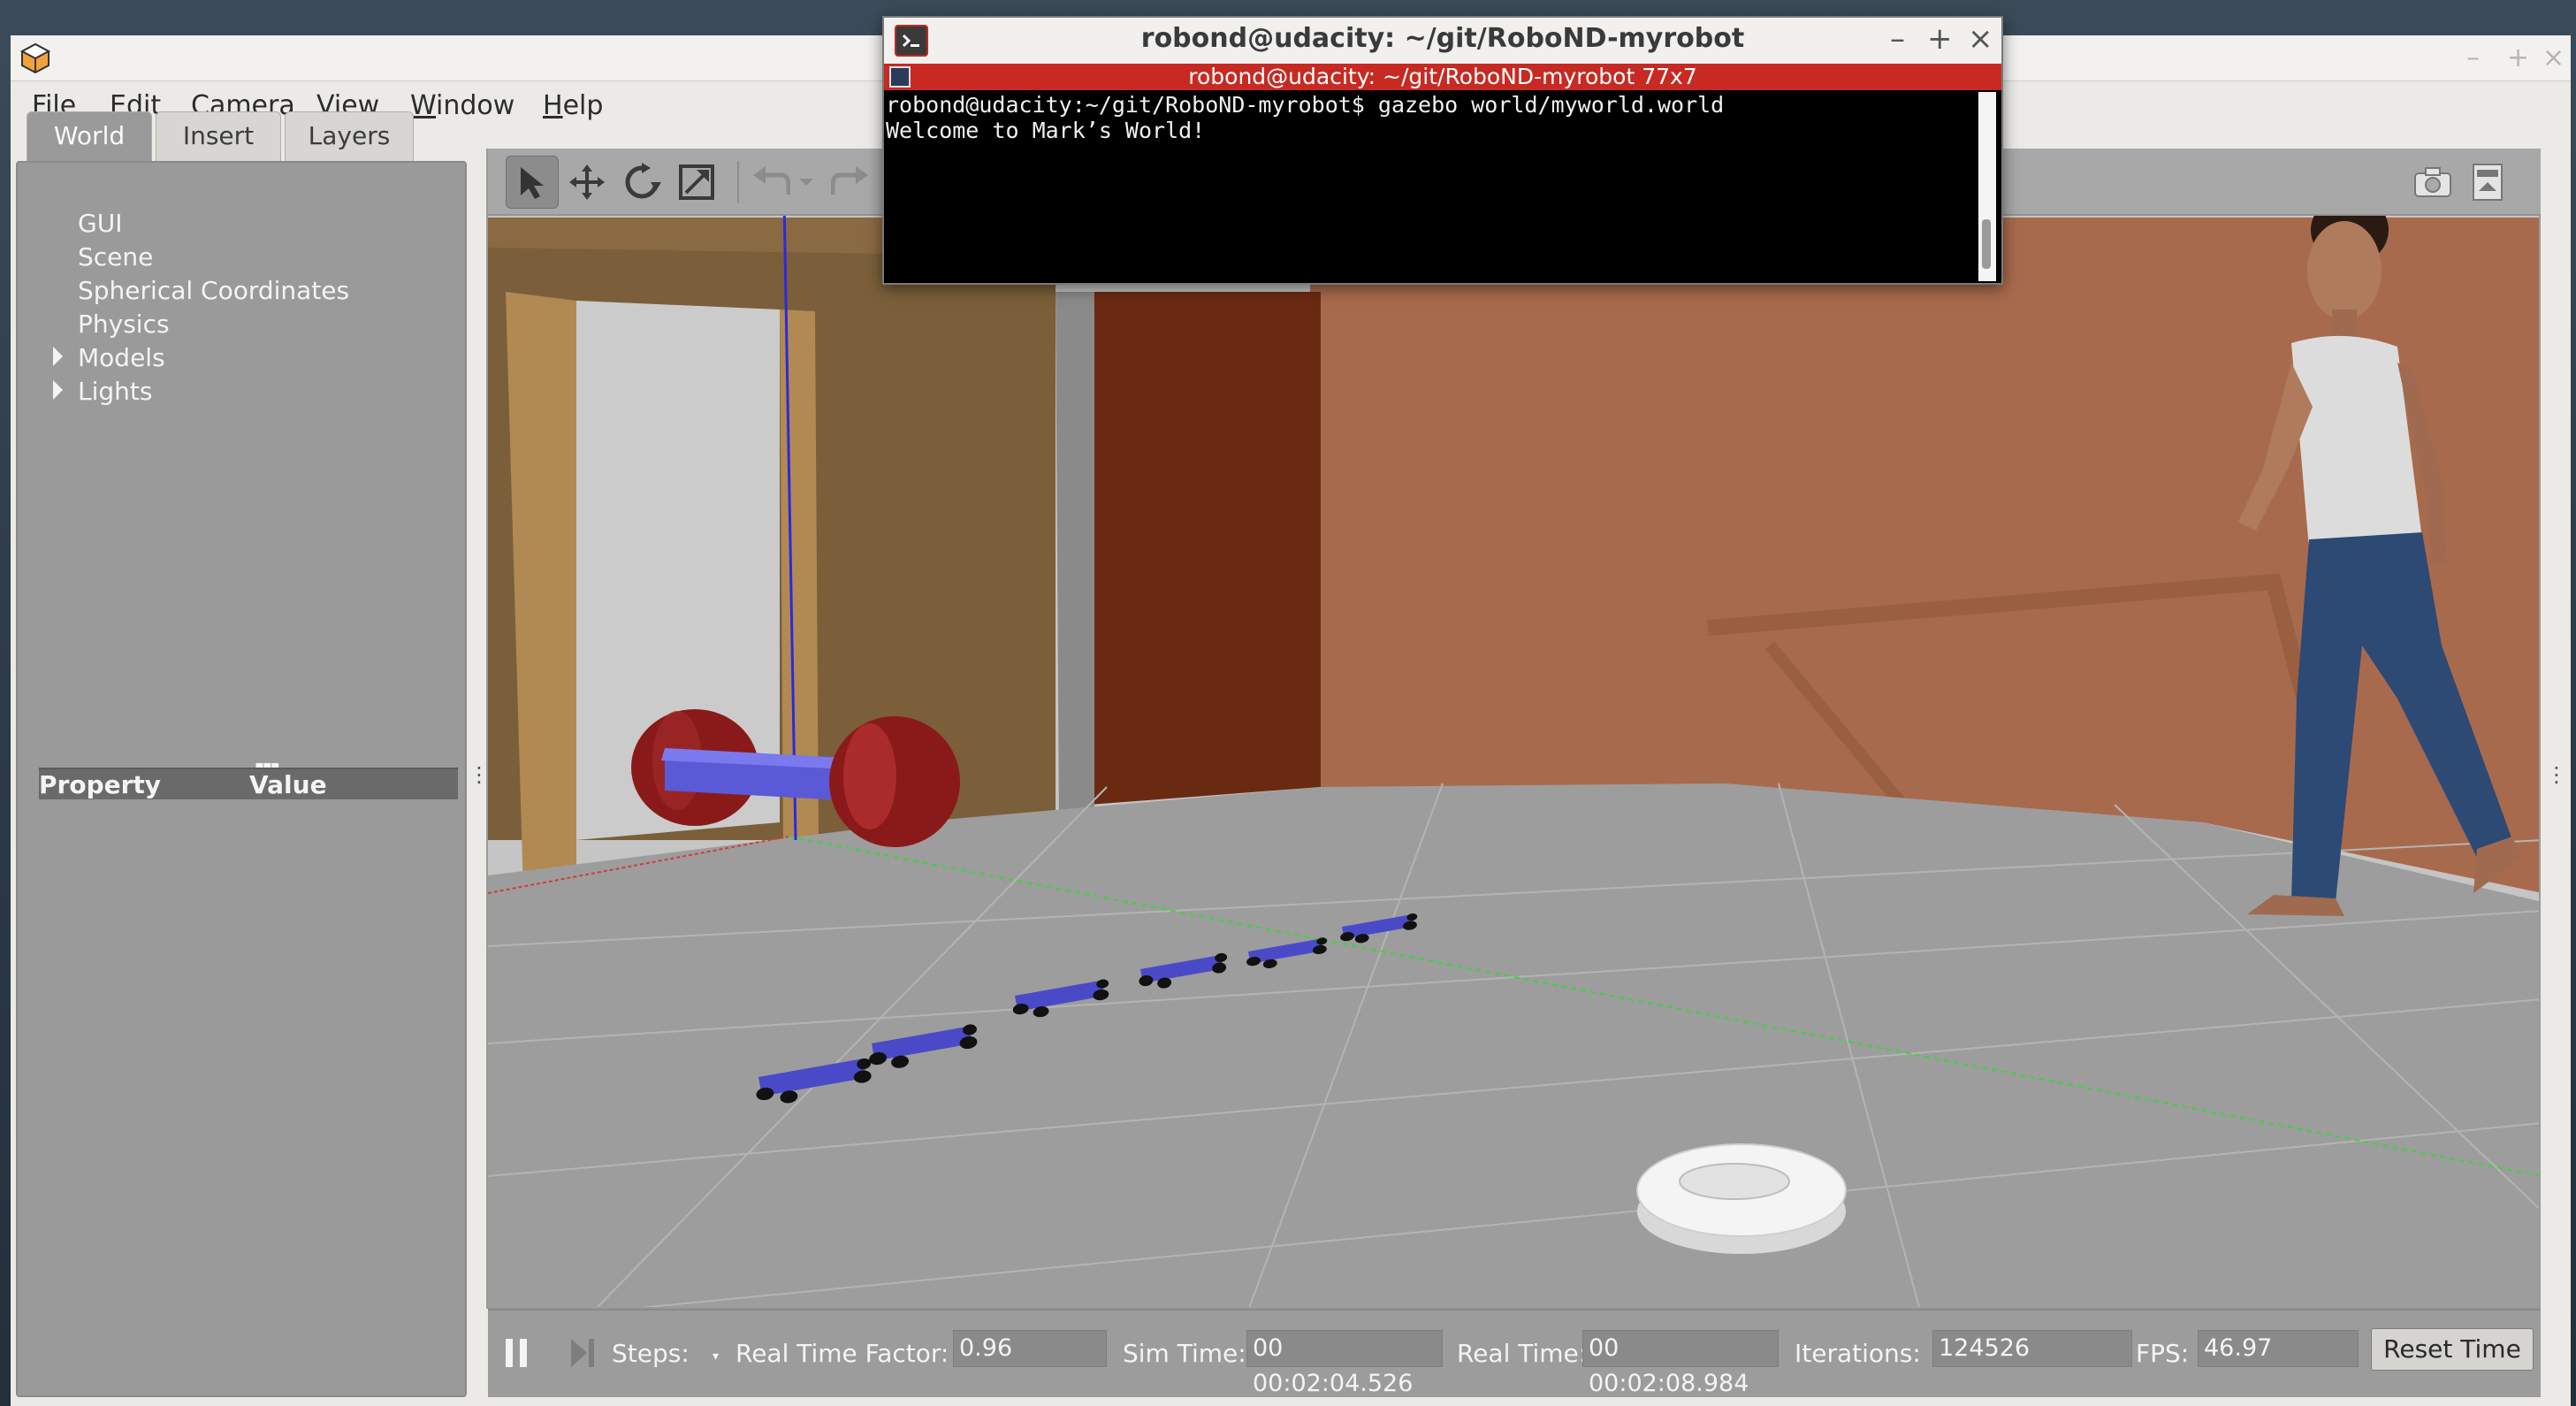 The width and height of the screenshot is (2576, 1406). I want to click on terminal-line: Welcome to Mark’s World!, so click(1046, 131).